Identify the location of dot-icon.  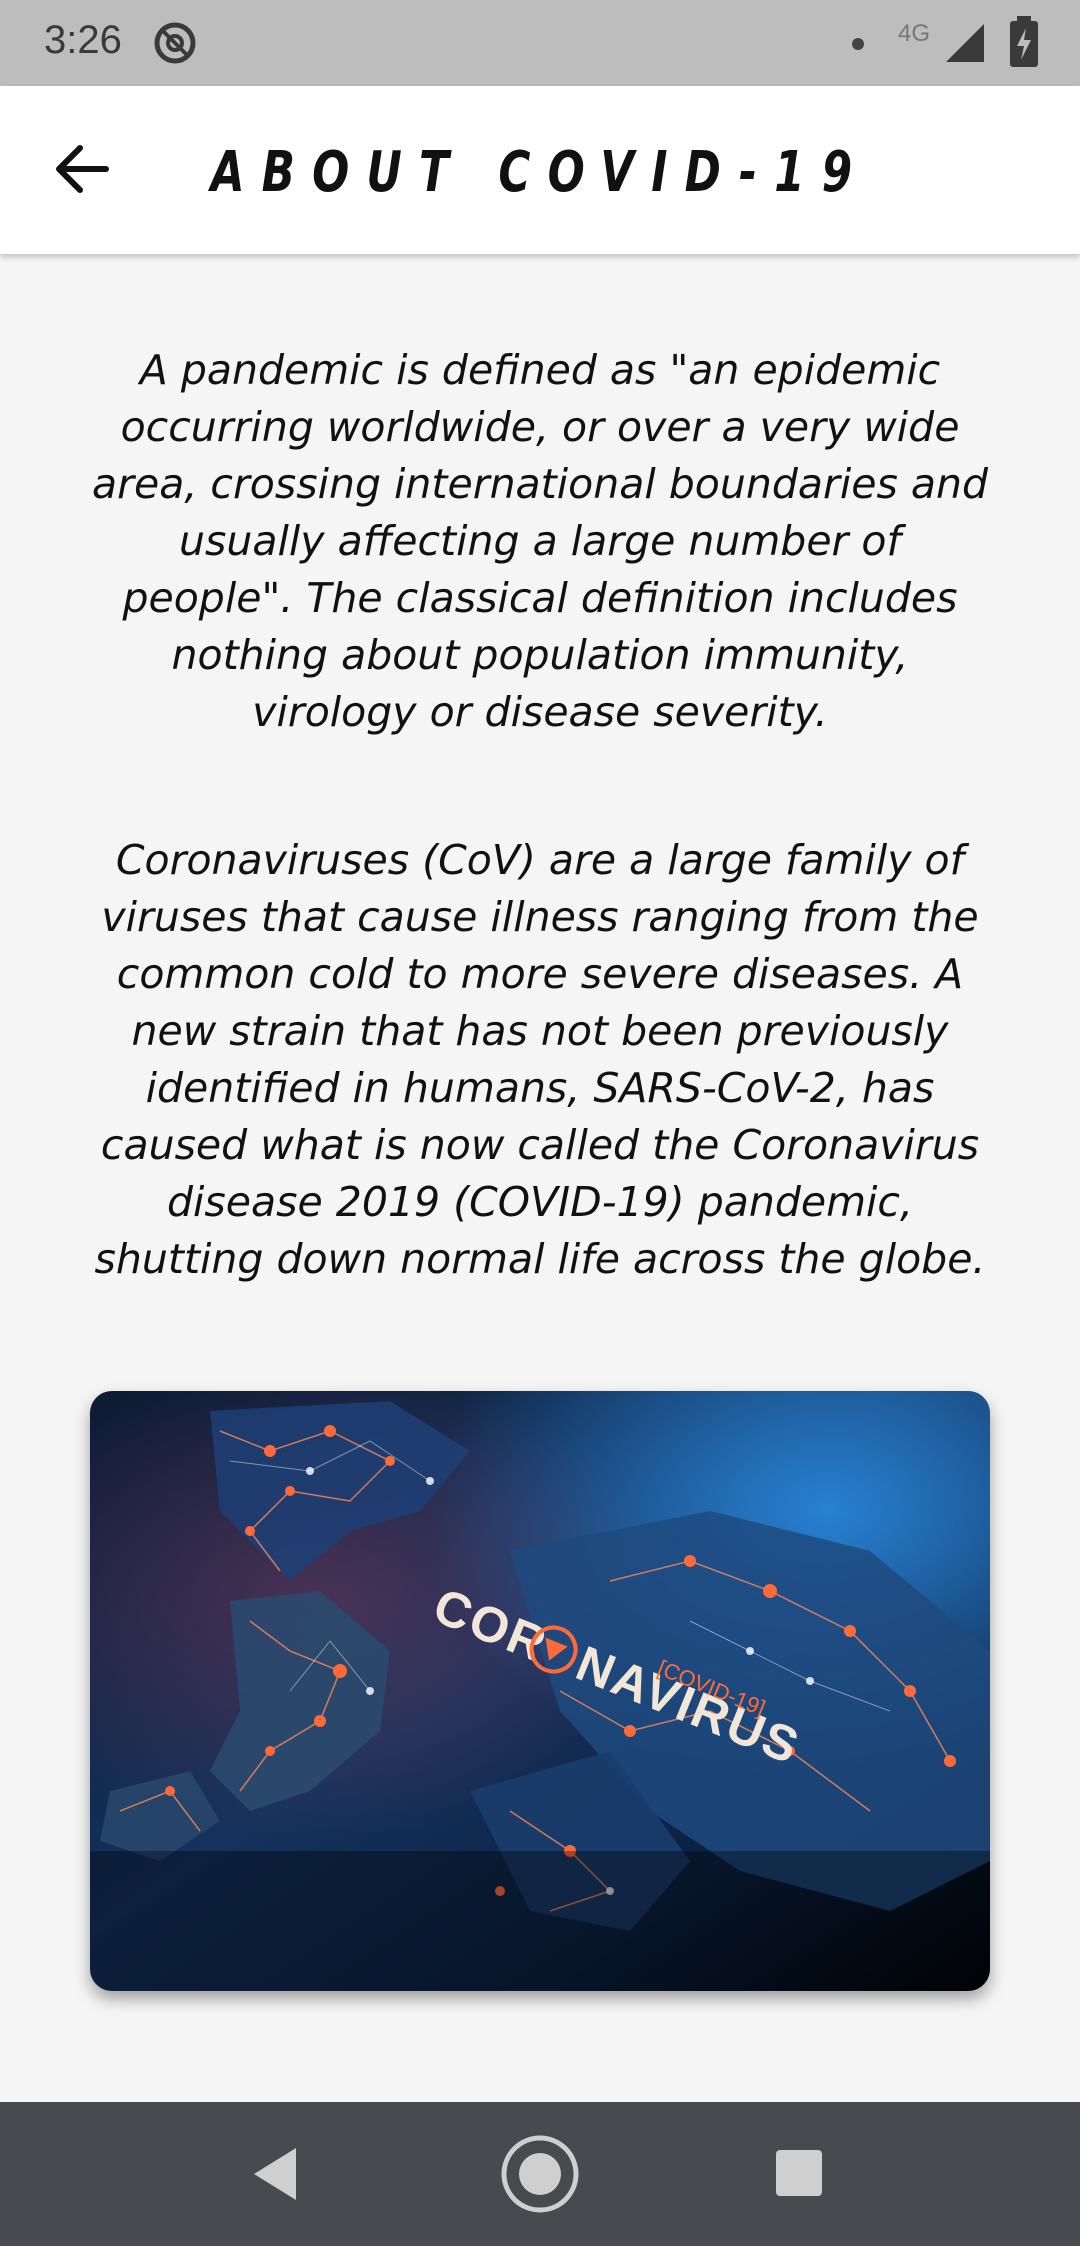
(858, 44).